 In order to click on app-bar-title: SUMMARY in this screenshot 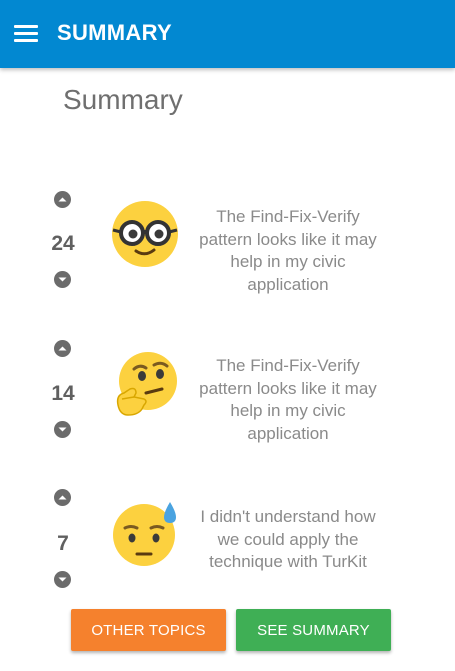, I will do `click(114, 32)`.